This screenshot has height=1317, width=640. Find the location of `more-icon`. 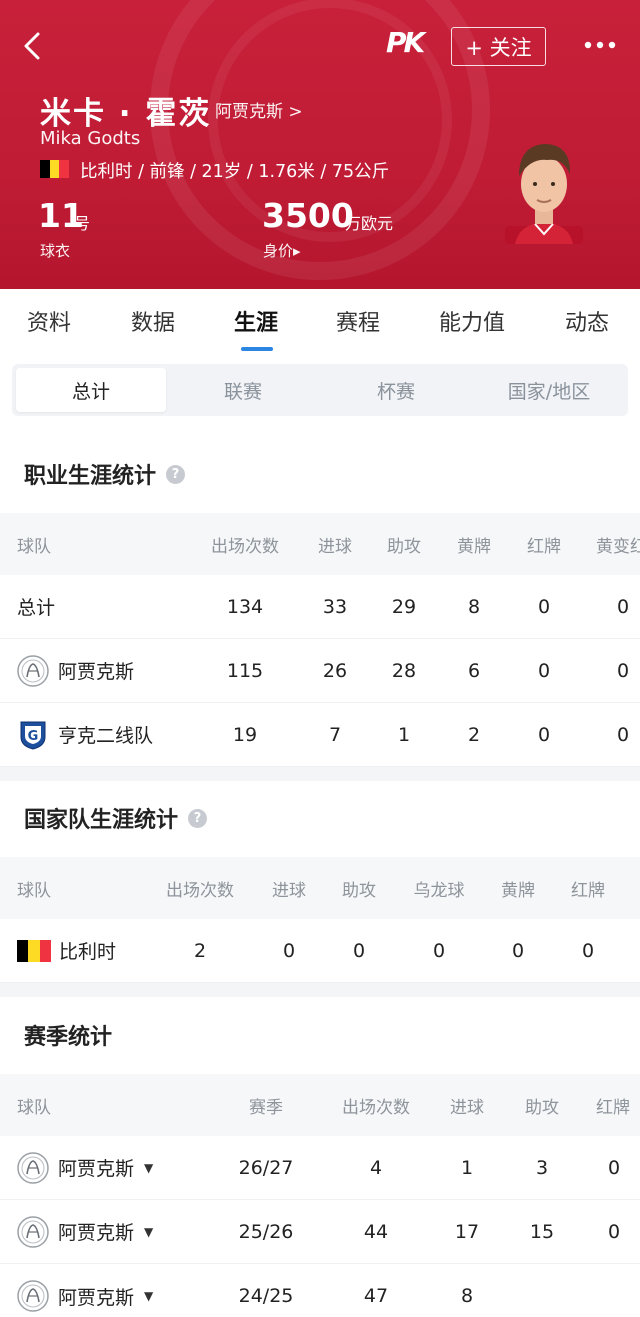

more-icon is located at coordinates (600, 45).